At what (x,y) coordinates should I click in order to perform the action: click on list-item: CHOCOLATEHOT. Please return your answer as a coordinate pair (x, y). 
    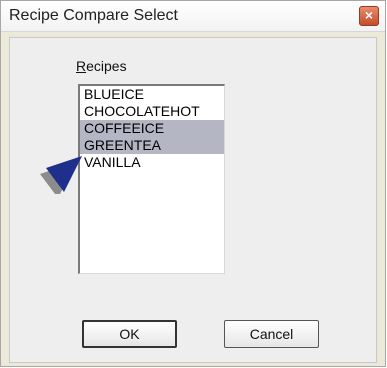
    Looking at the image, I should click on (152, 111).